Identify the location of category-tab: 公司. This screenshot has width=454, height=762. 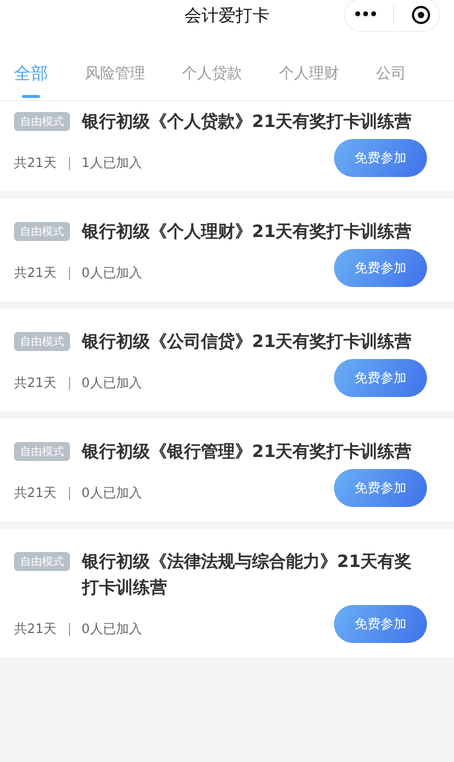
(391, 75).